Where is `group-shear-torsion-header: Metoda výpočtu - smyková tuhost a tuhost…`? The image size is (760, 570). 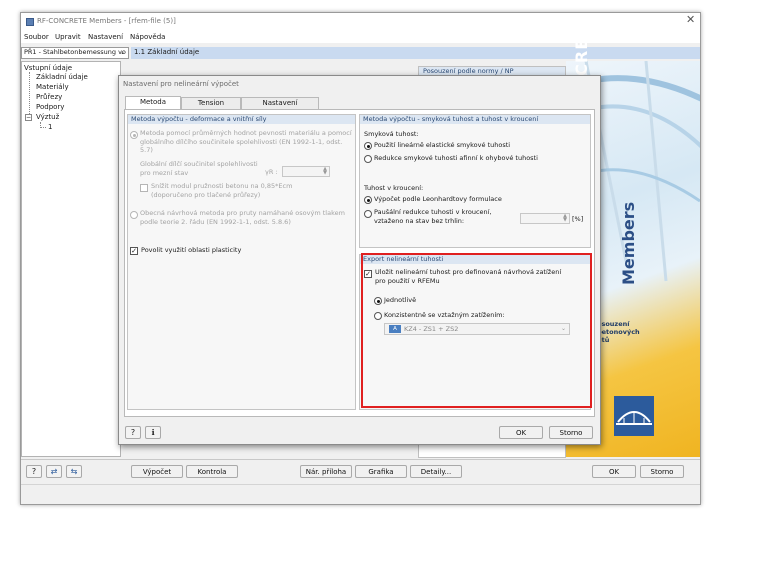 group-shear-torsion-header: Metoda výpočtu - smyková tuhost a tuhost… is located at coordinates (475, 119).